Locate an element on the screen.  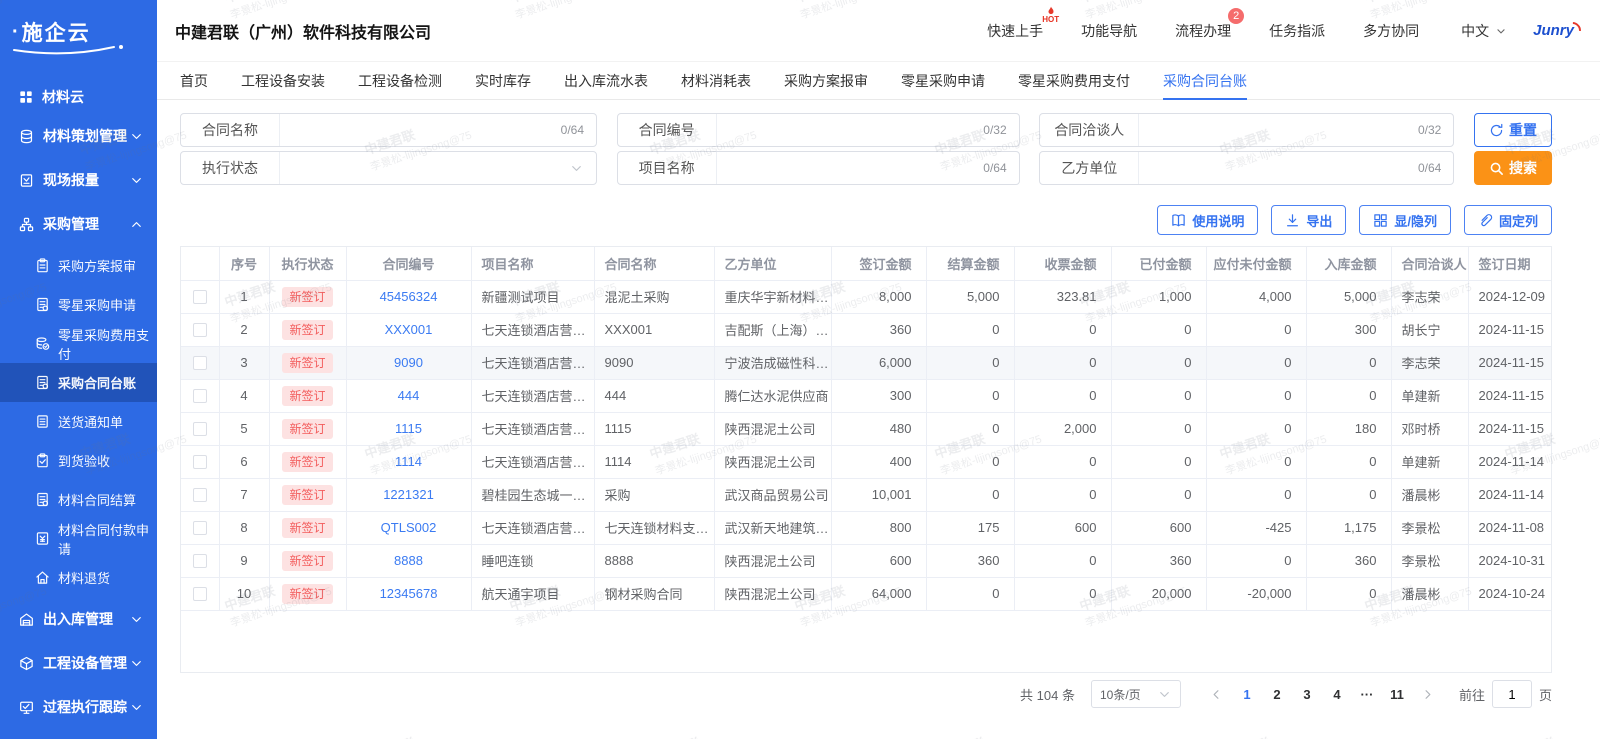
cell: 400 is located at coordinates (879, 462).